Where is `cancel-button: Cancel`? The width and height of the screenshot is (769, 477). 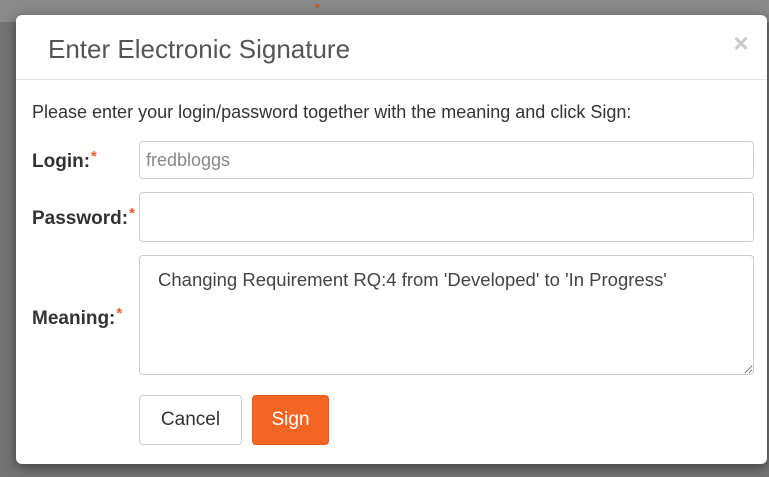
cancel-button: Cancel is located at coordinates (190, 420).